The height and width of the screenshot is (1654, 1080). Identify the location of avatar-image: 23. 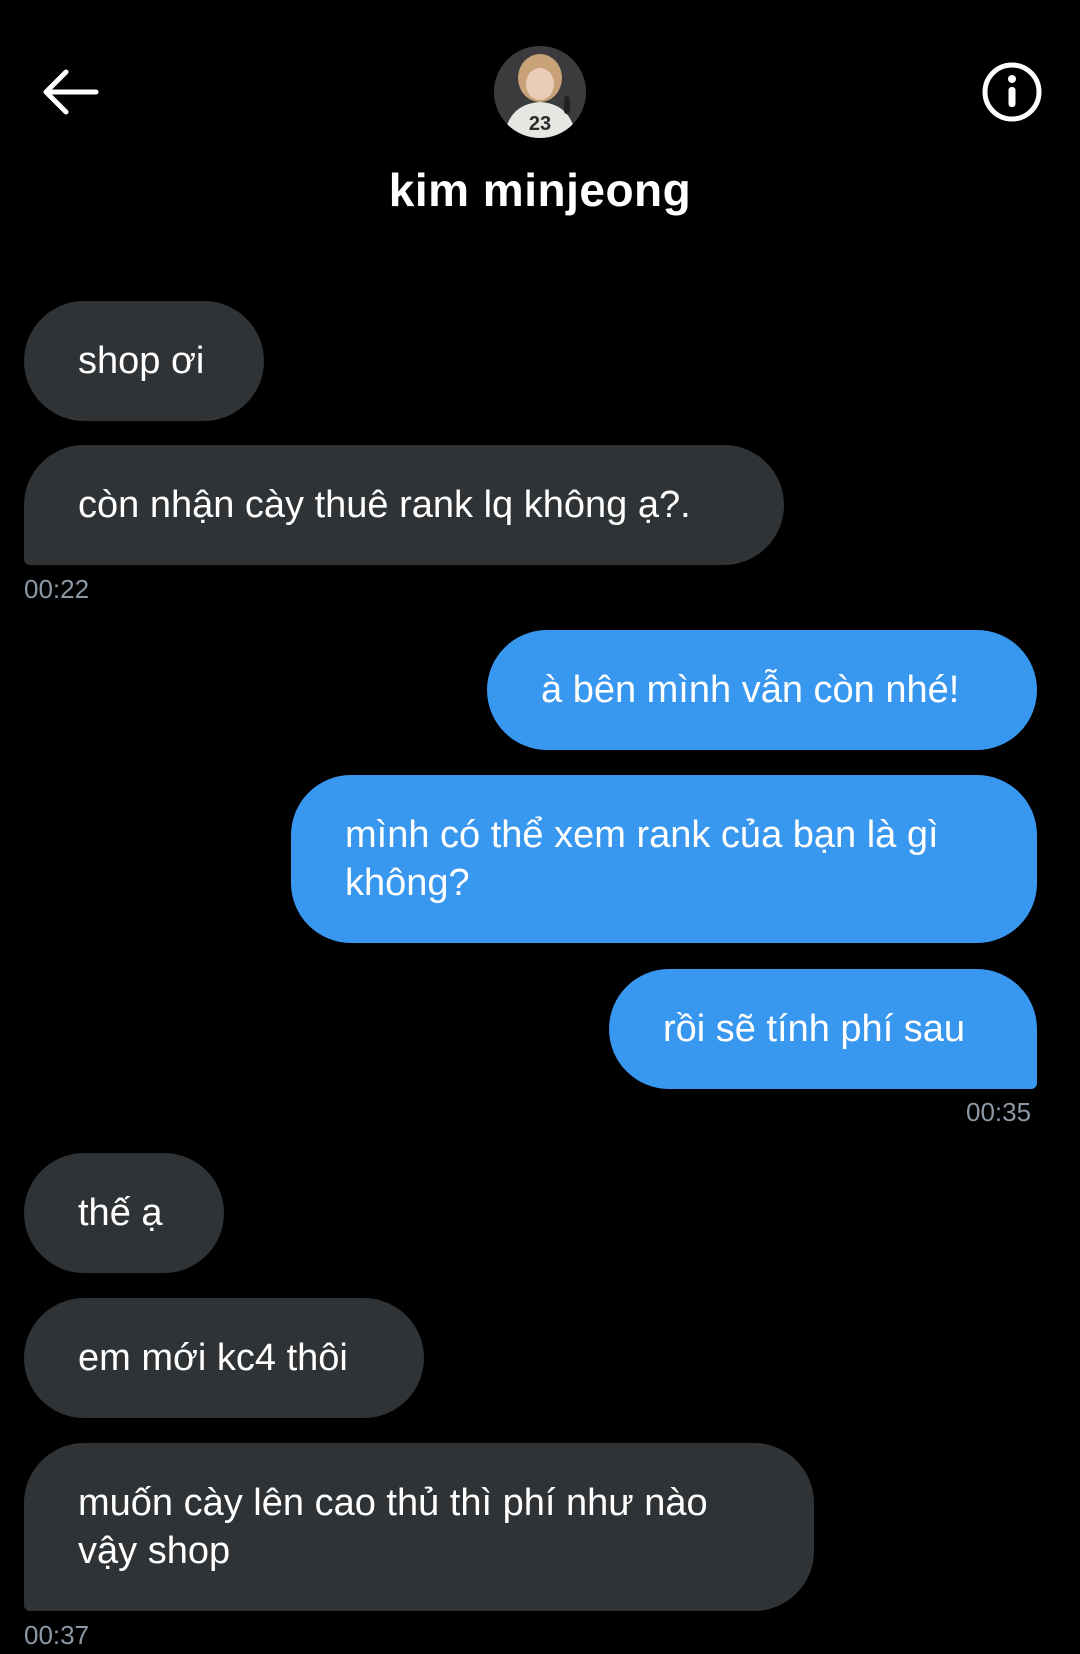
(540, 92).